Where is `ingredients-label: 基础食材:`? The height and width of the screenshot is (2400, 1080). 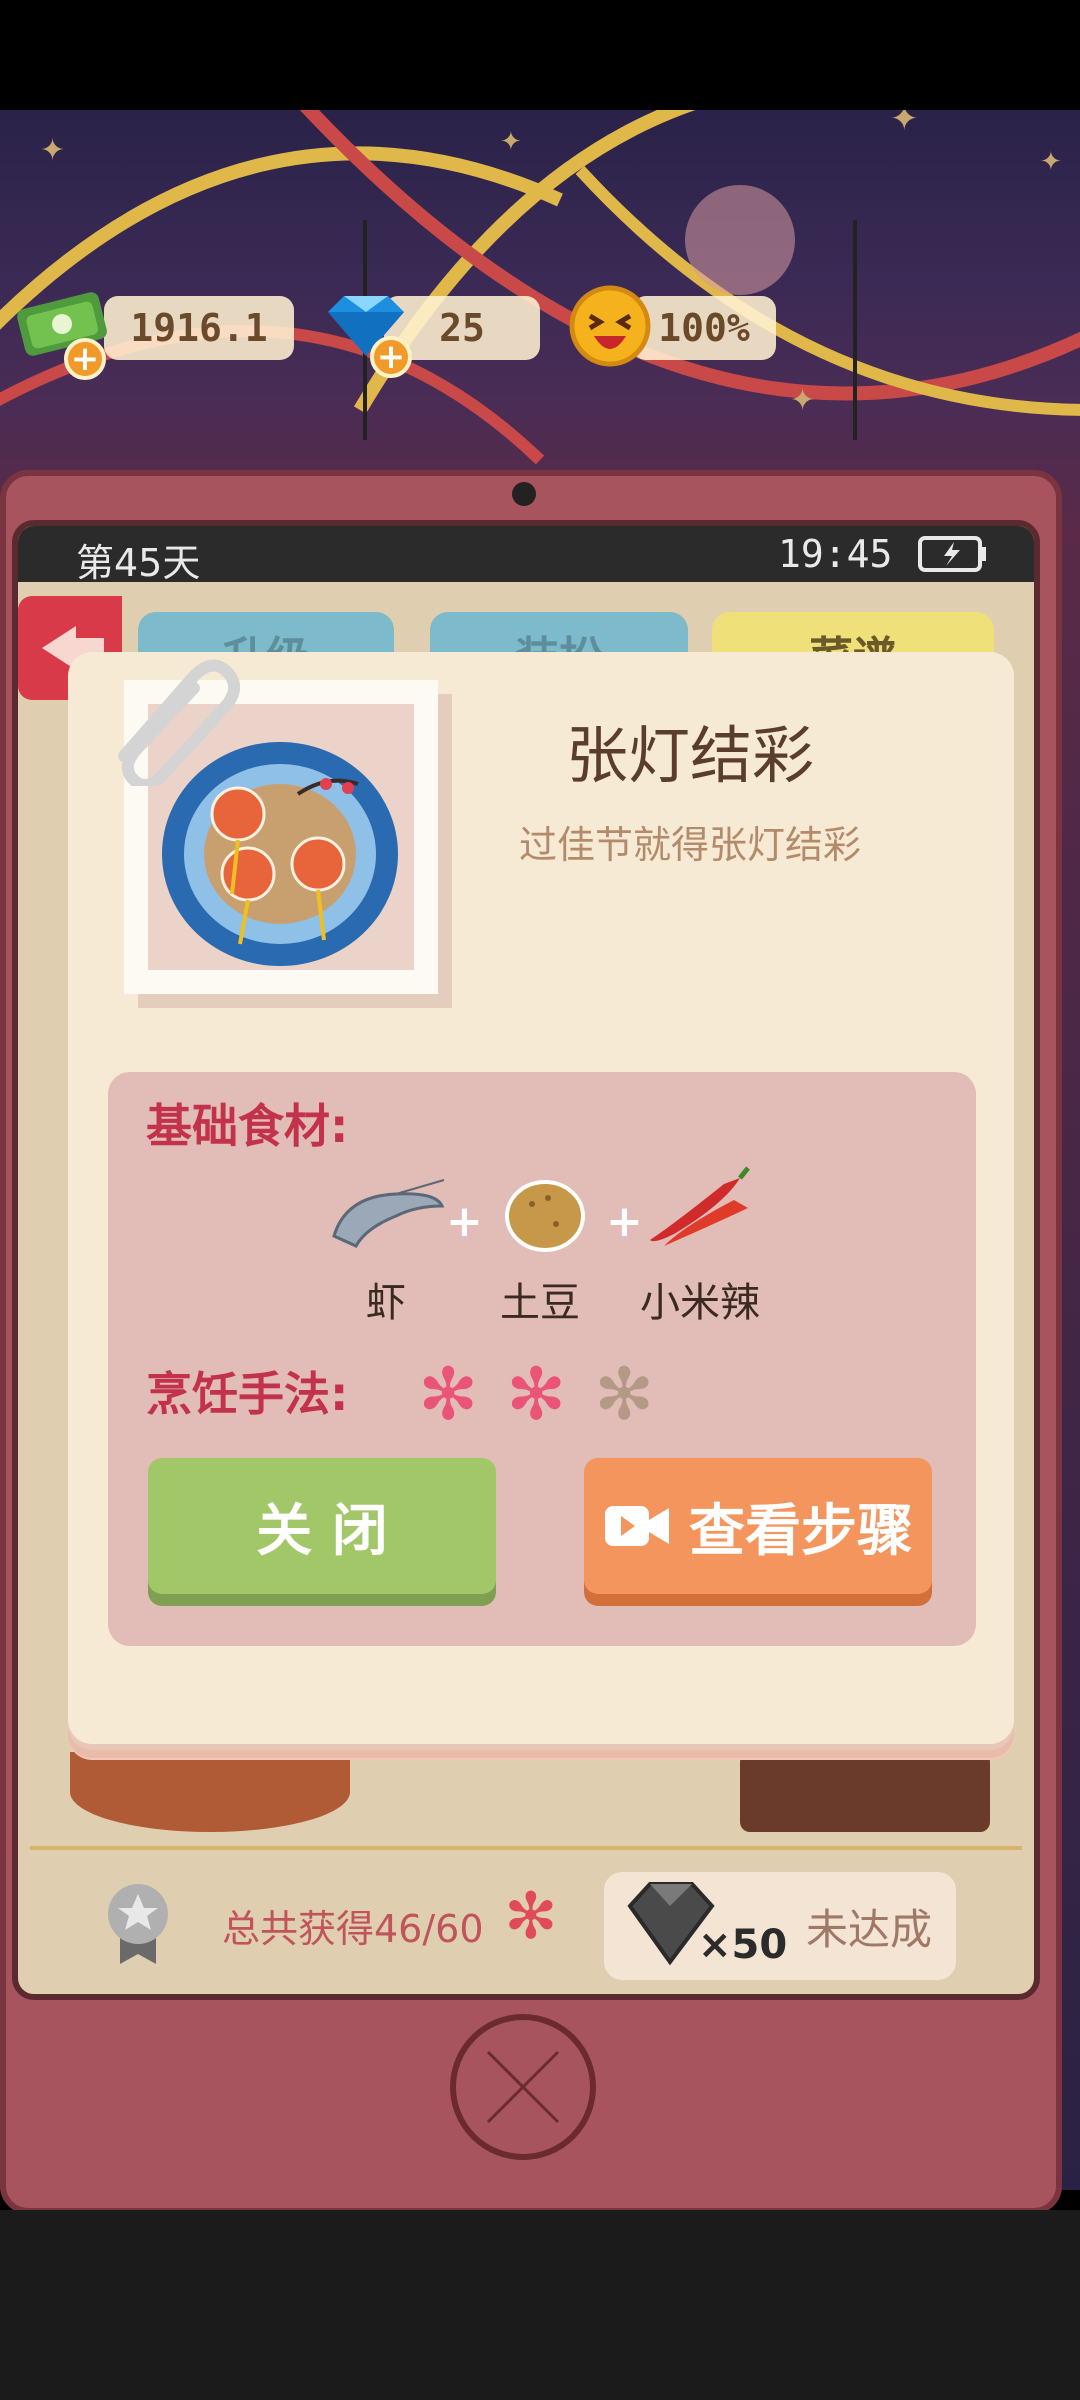 ingredients-label: 基础食材: is located at coordinates (247, 1126).